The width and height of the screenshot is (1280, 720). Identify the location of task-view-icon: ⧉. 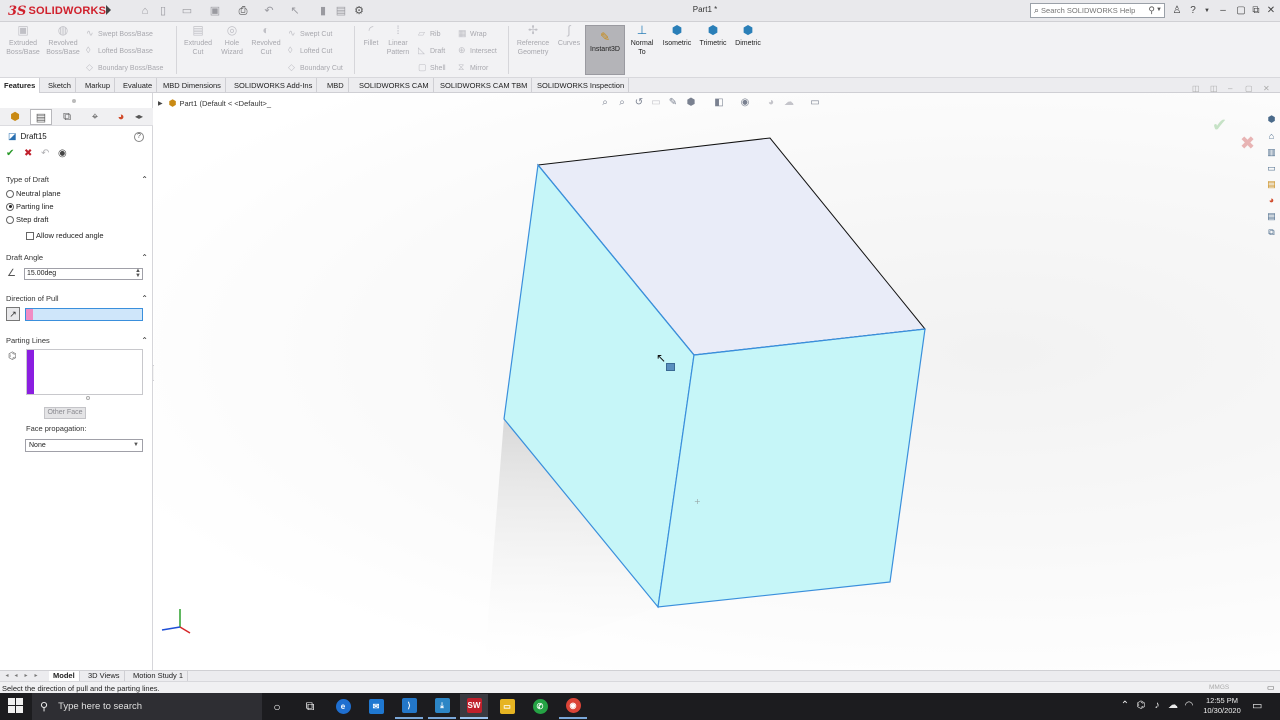
(310, 706).